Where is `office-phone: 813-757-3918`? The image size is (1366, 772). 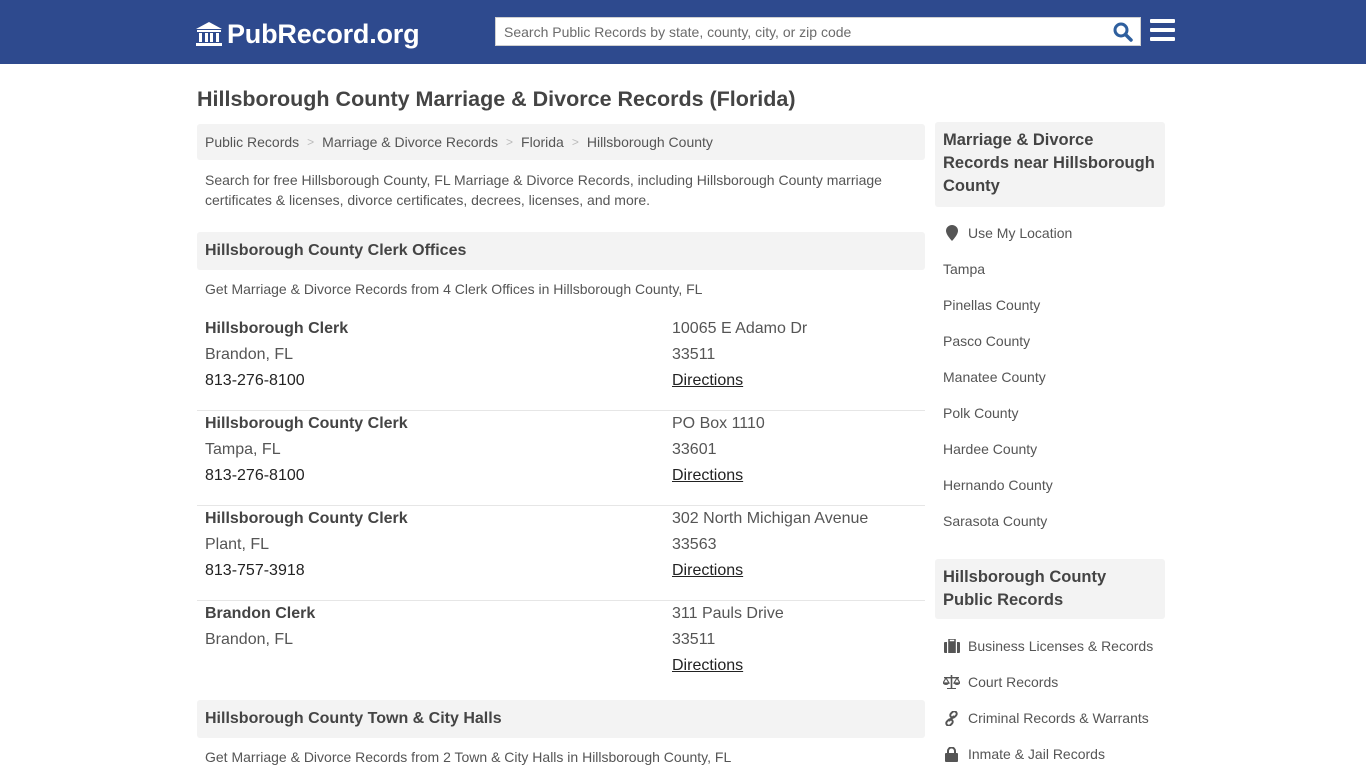
office-phone: 813-757-3918 is located at coordinates (306, 571).